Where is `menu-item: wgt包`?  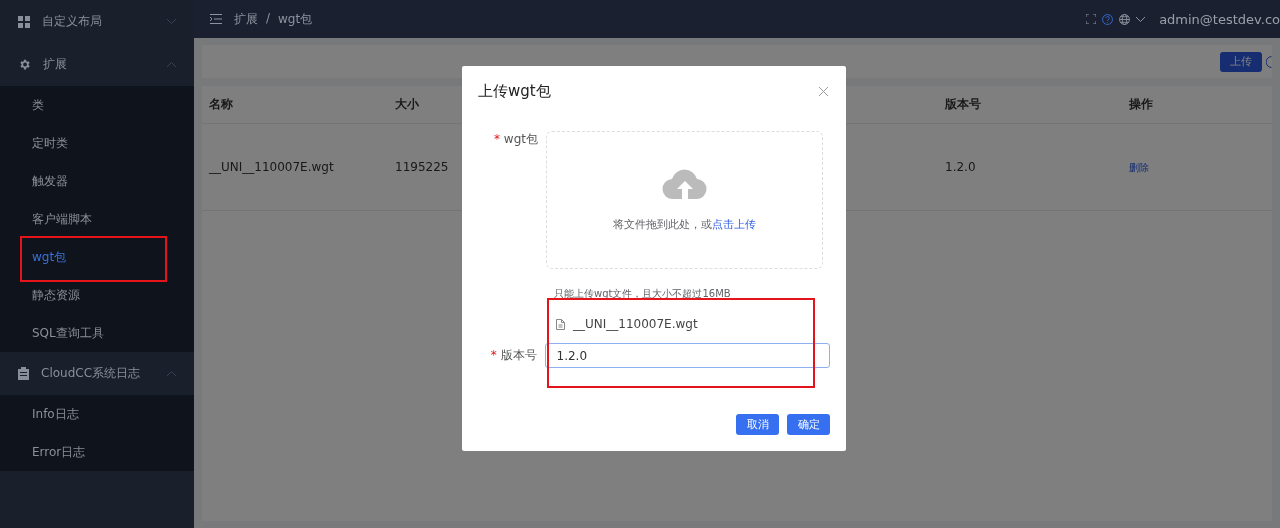
menu-item: wgt包 is located at coordinates (97, 257).